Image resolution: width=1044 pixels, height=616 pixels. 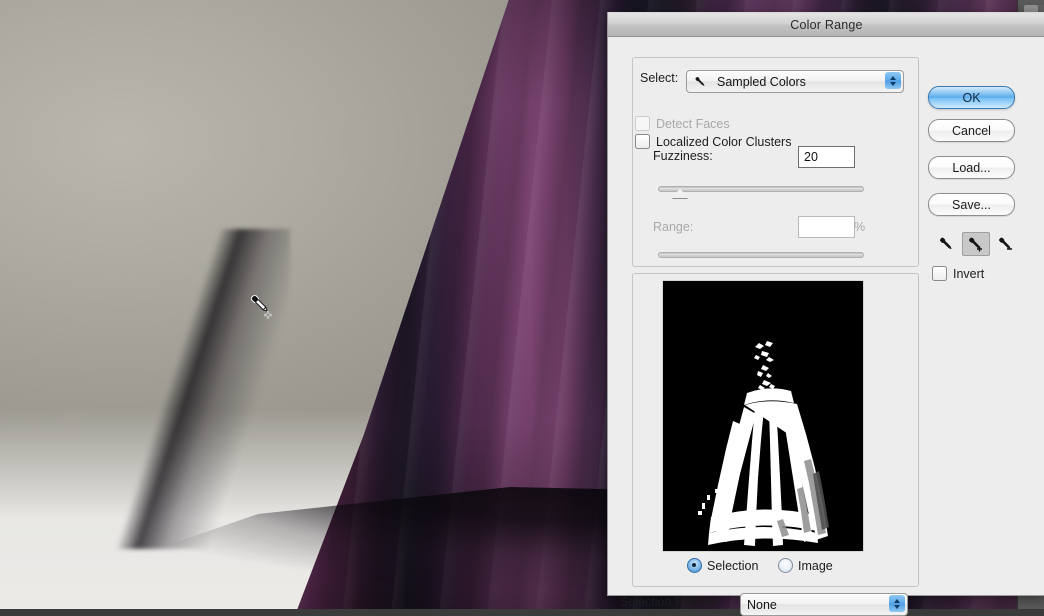 I want to click on select-dropdown: Sampled Colors, so click(x=795, y=81).